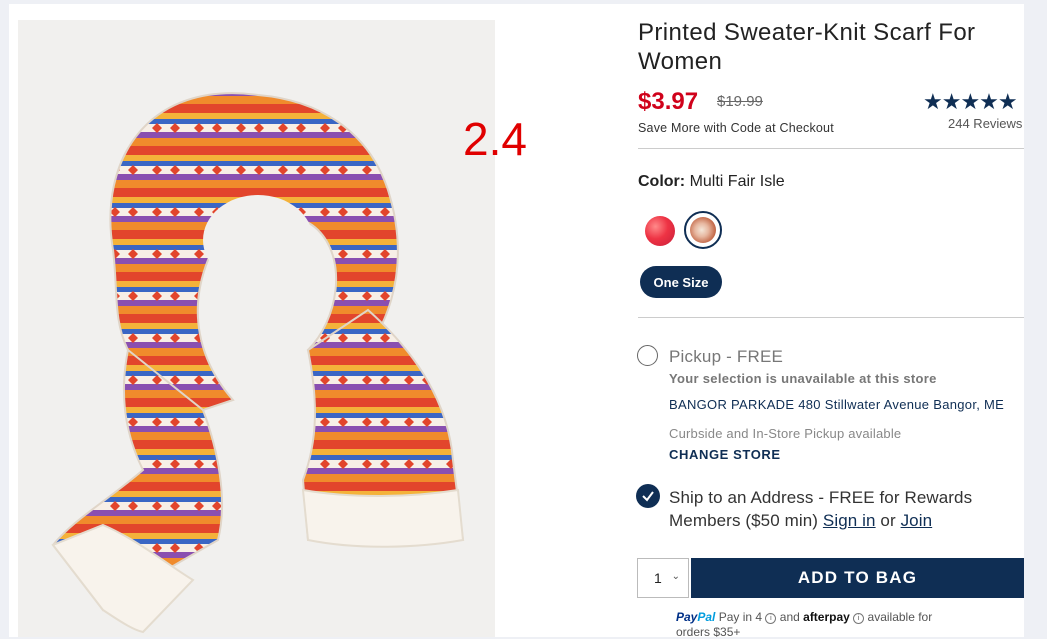 This screenshot has height=639, width=1047. I want to click on scrollbar, so click(1035, 318).